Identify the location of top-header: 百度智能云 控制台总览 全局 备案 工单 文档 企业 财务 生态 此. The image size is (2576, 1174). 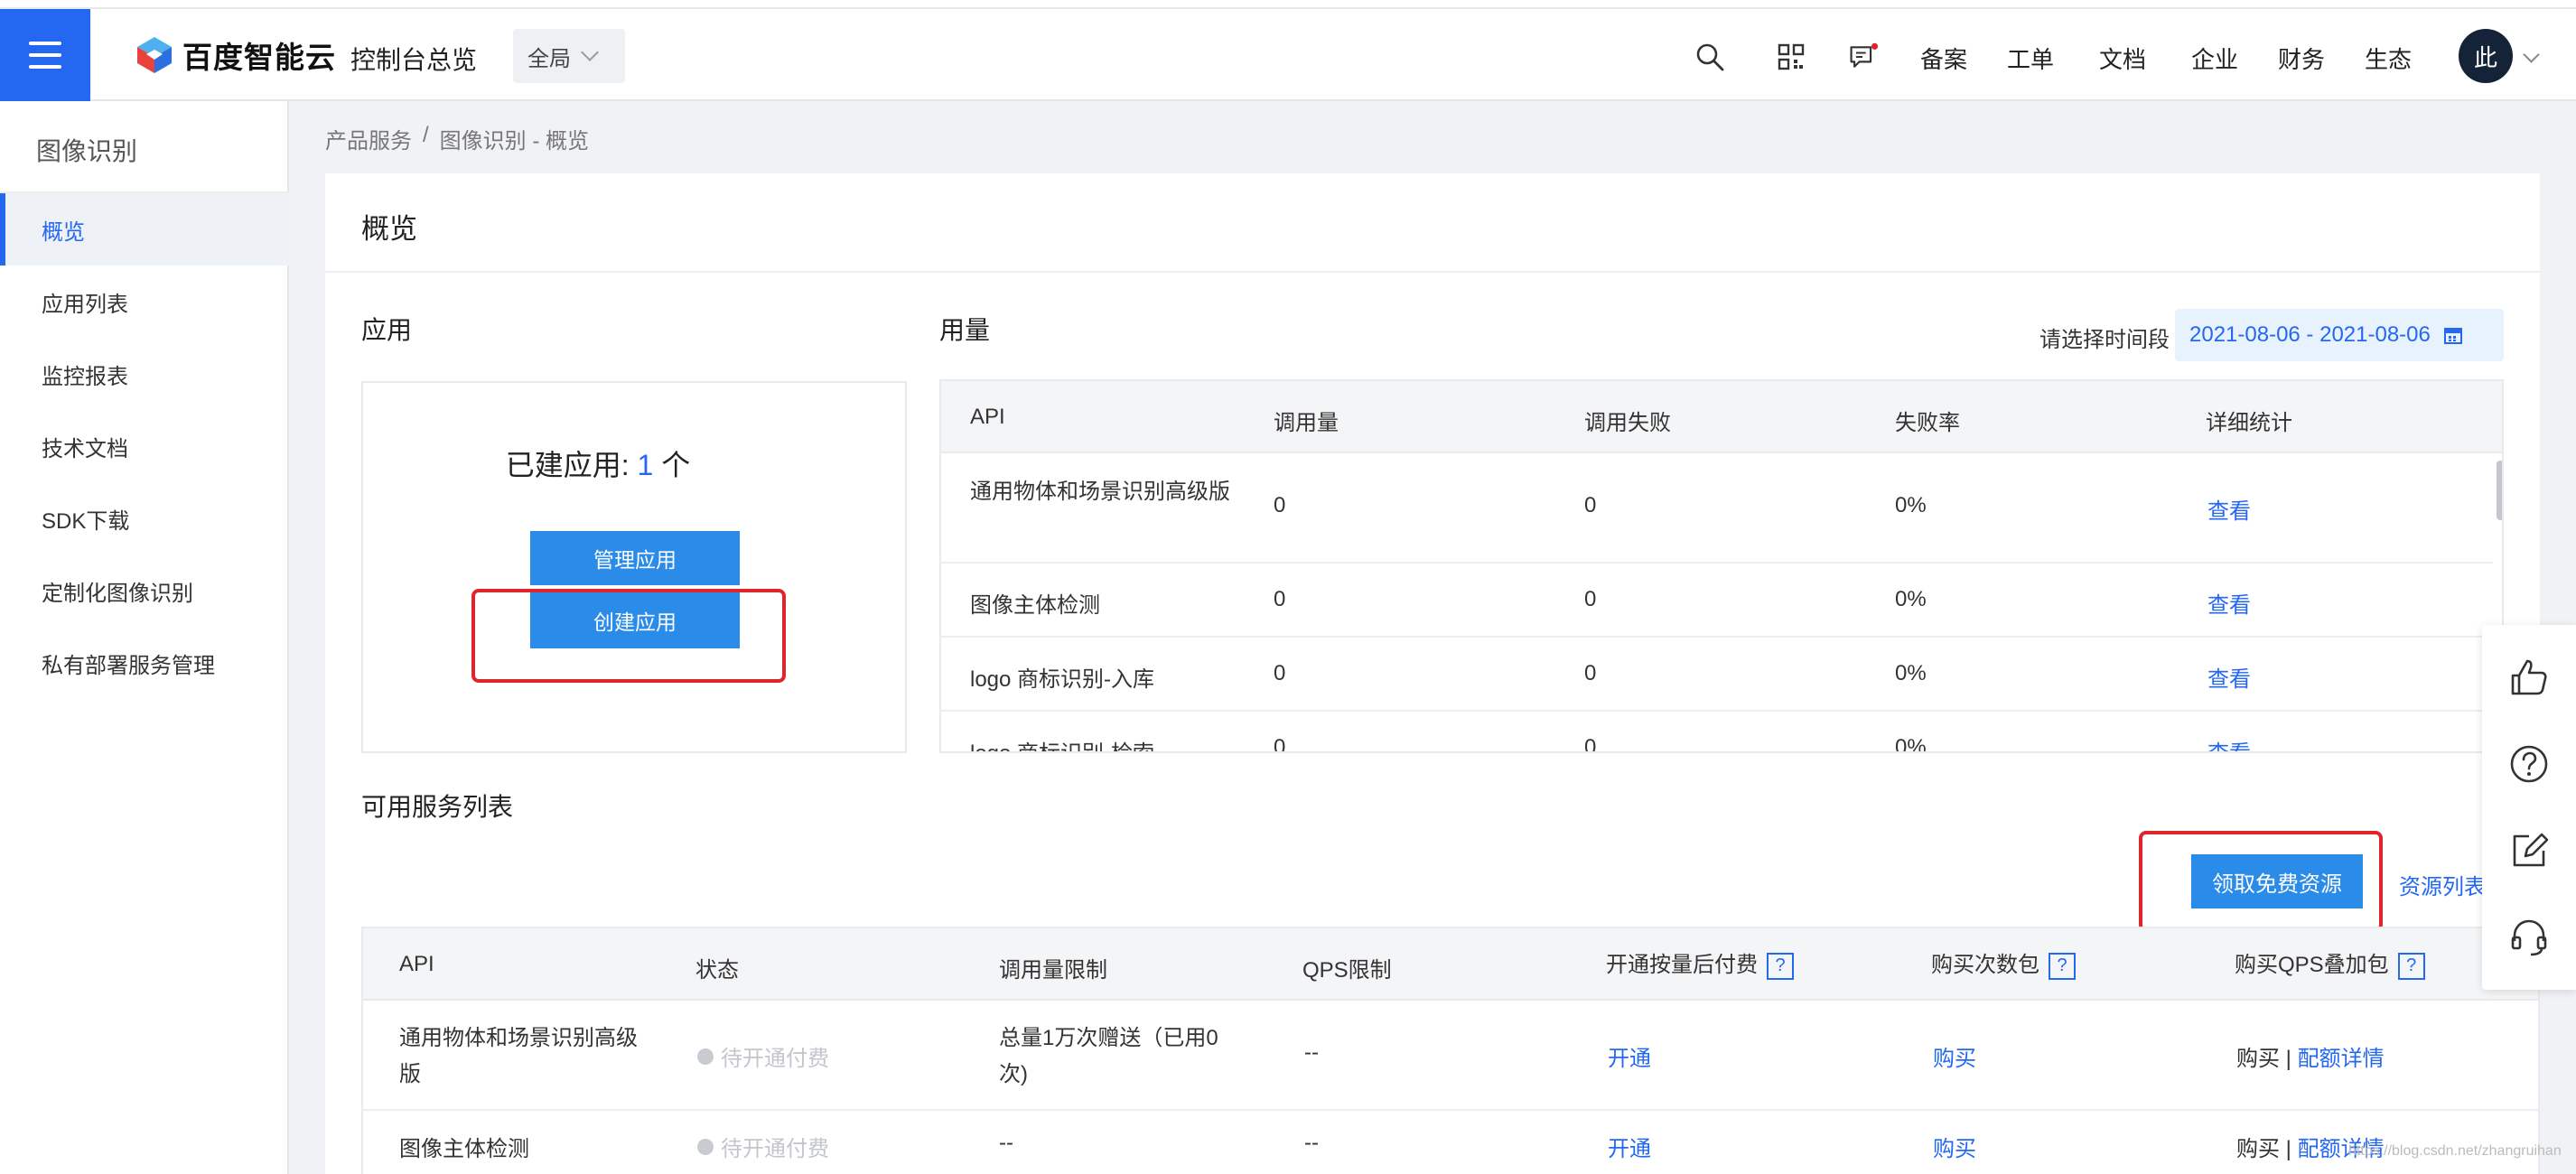
(1288, 55).